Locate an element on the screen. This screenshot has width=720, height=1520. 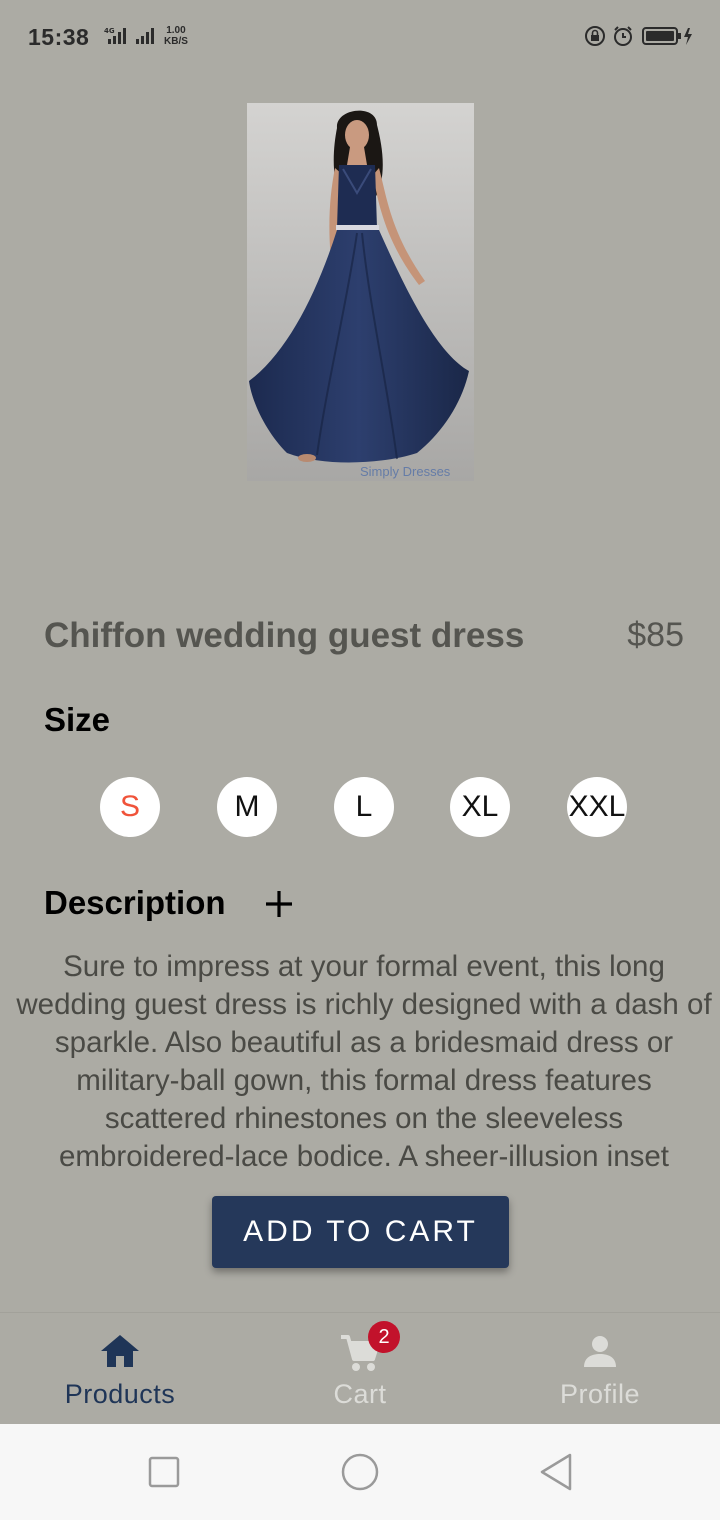
plus-icon is located at coordinates (279, 904).